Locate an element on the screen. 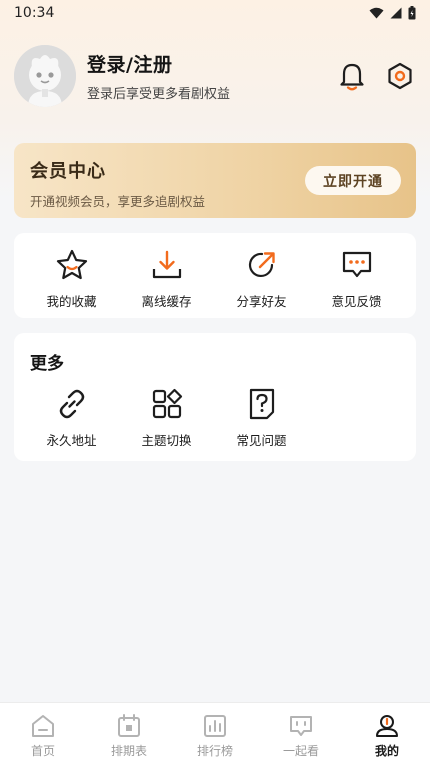 This screenshot has height=766, width=430. default-avatar-icon is located at coordinates (45, 76).